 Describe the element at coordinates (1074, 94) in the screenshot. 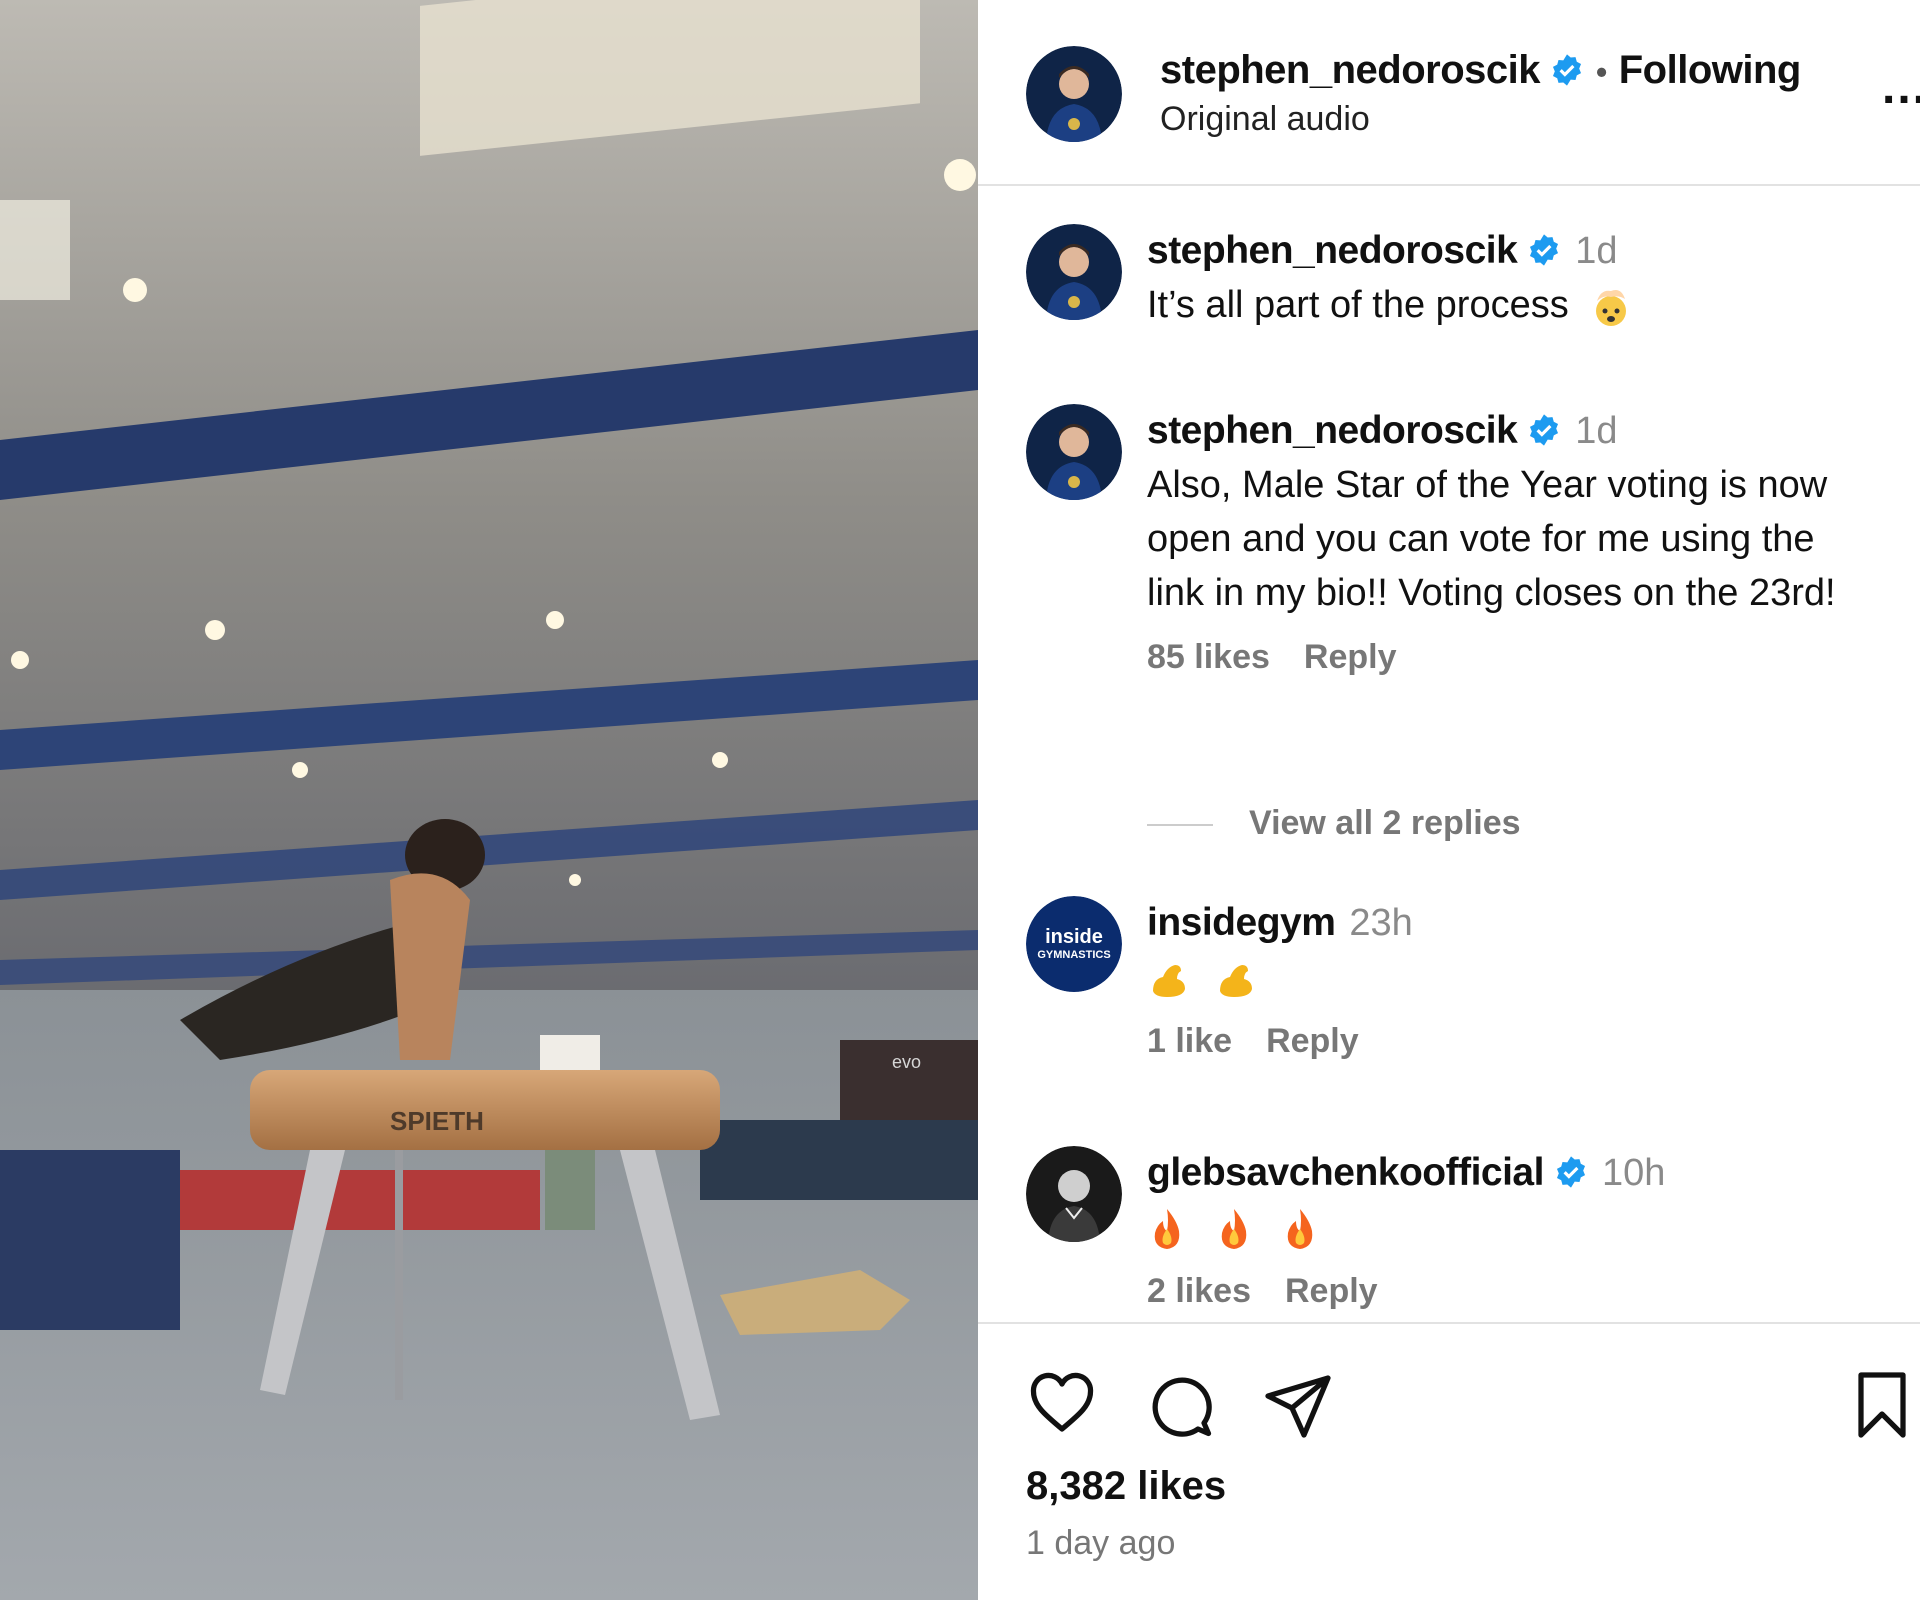

I see `author-avatar` at that location.